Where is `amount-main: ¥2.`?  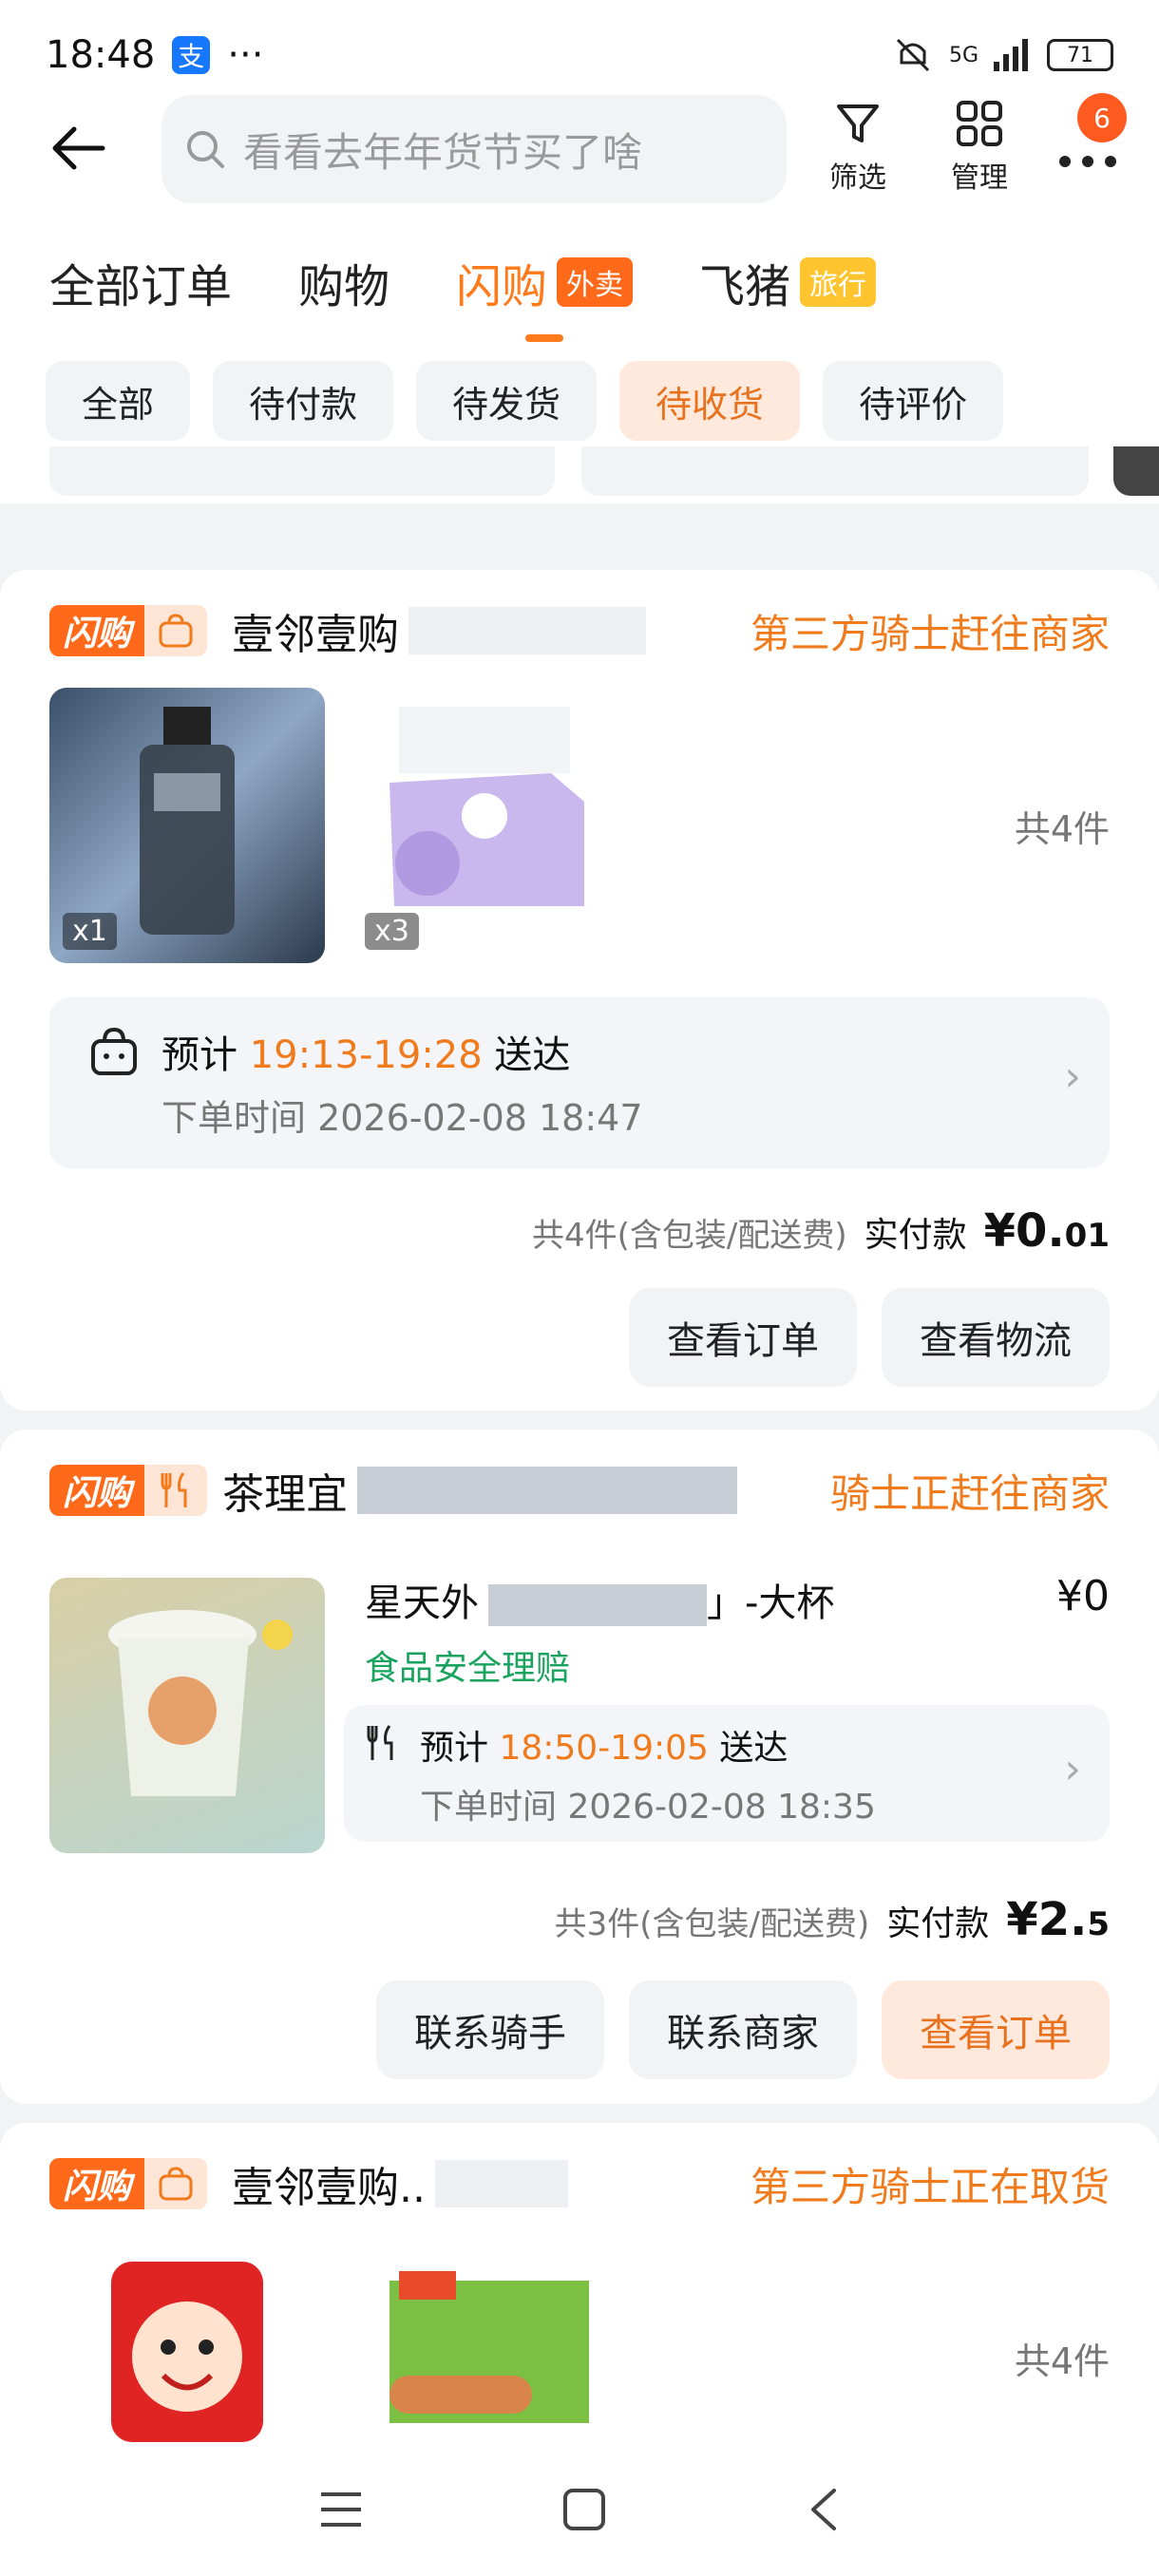 amount-main: ¥2. is located at coordinates (1047, 1919).